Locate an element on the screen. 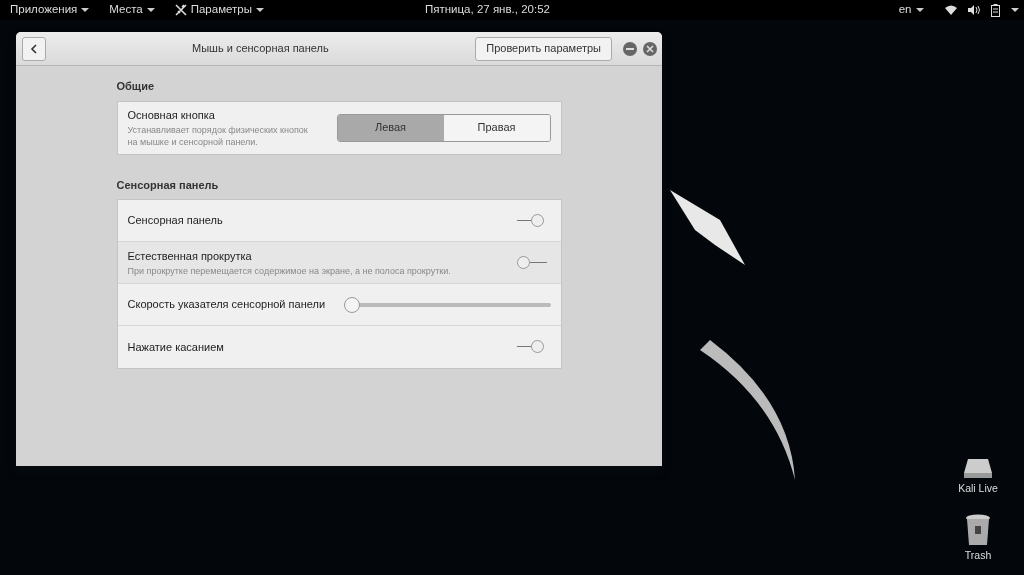  back-icon is located at coordinates (33, 49).